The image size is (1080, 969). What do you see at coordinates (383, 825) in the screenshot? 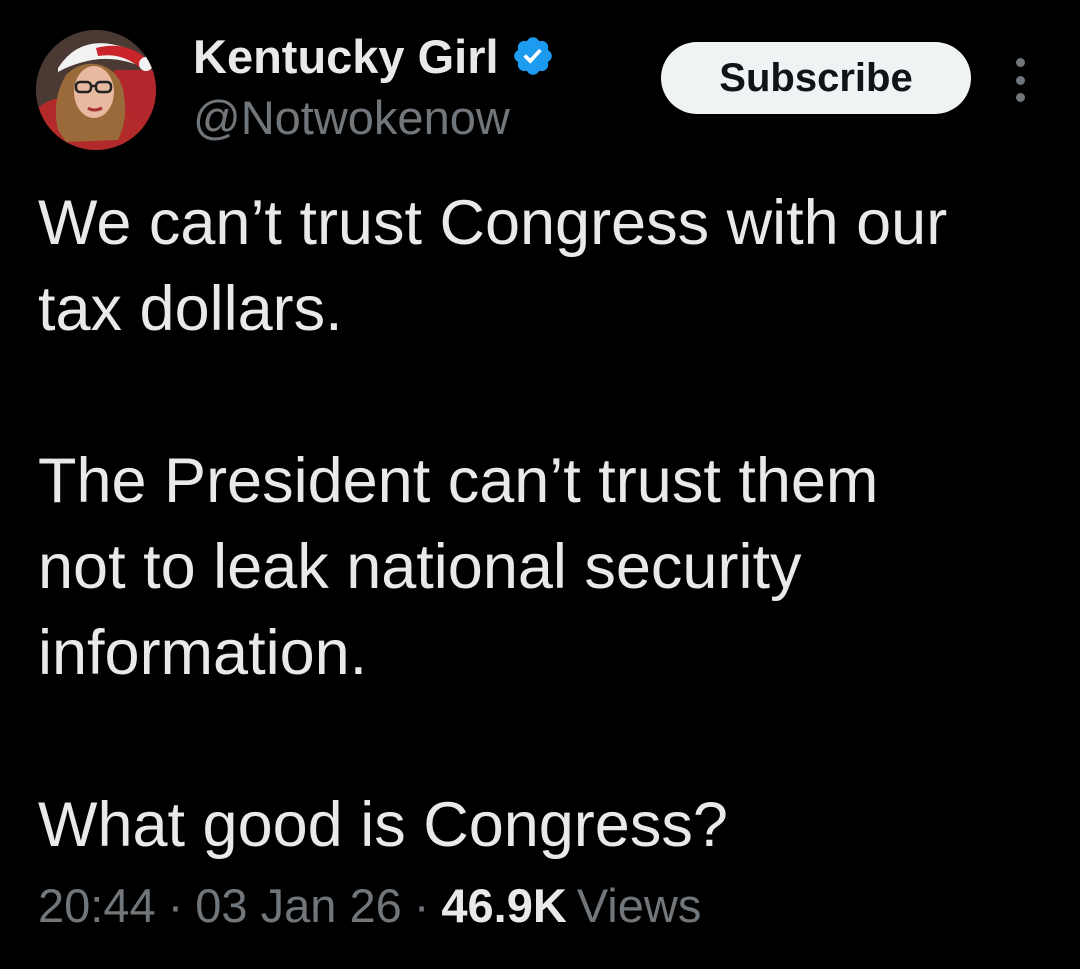
I see `tweet-line: What good is Congress?` at bounding box center [383, 825].